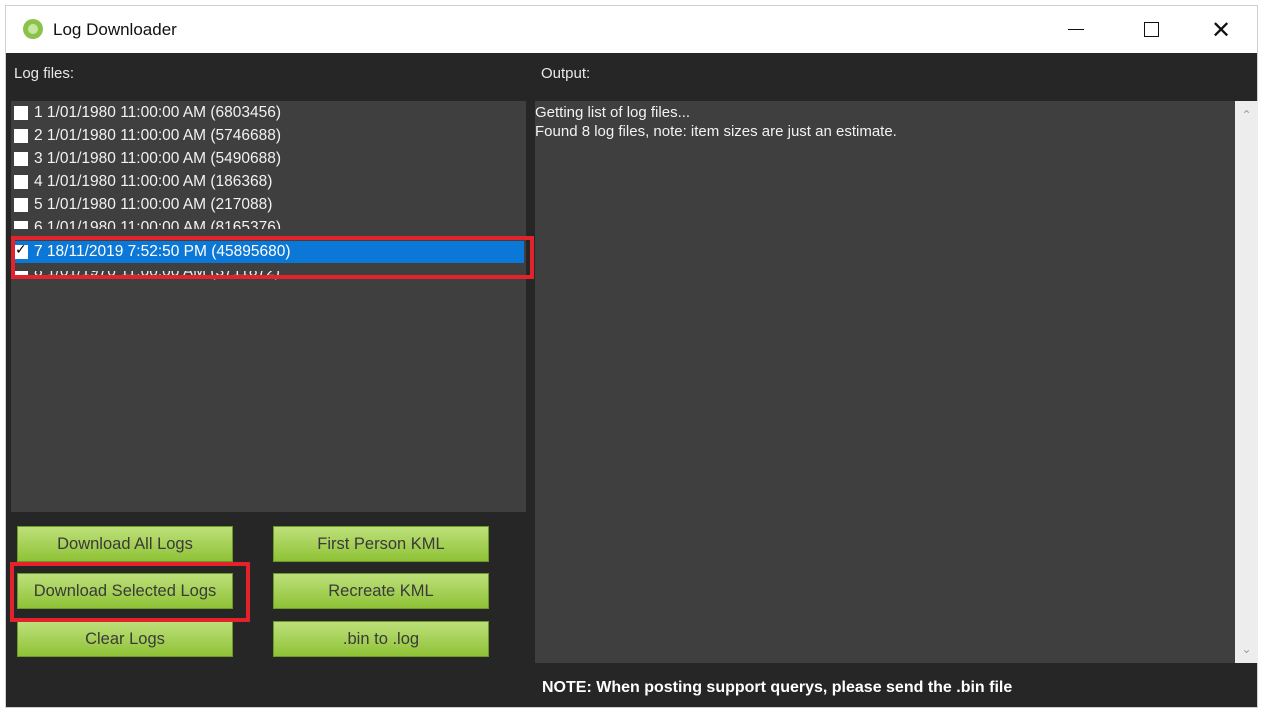 Image resolution: width=1263 pixels, height=708 pixels. I want to click on app-logo-icon, so click(33, 29).